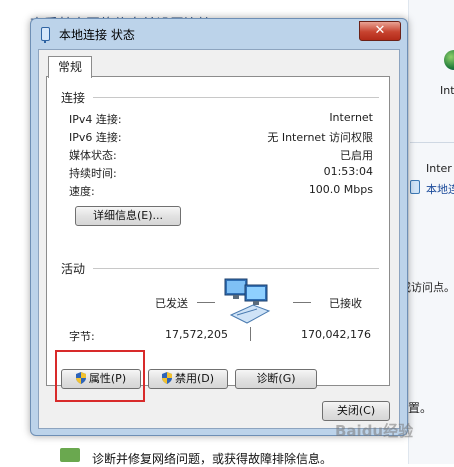  I want to click on sent-dash, so click(206, 302).